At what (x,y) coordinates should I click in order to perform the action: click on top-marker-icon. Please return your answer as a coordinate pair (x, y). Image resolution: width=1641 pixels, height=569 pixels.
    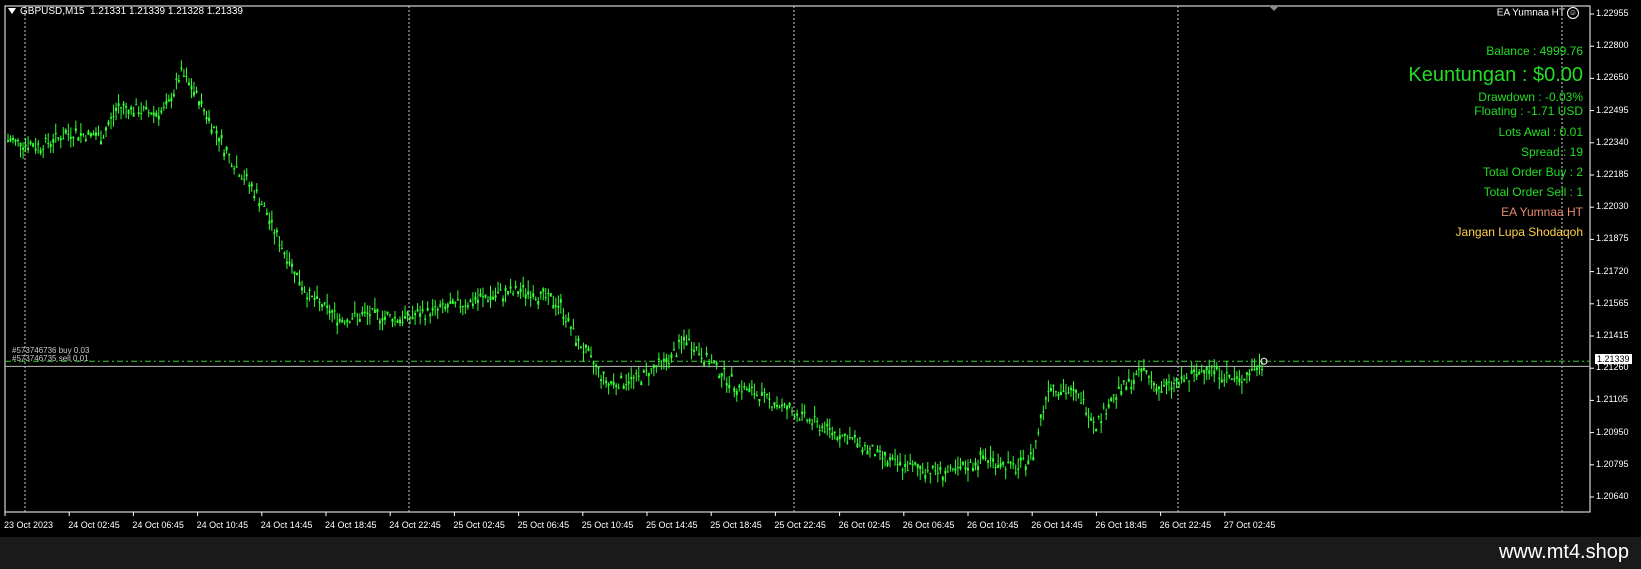
    Looking at the image, I should click on (1274, 8).